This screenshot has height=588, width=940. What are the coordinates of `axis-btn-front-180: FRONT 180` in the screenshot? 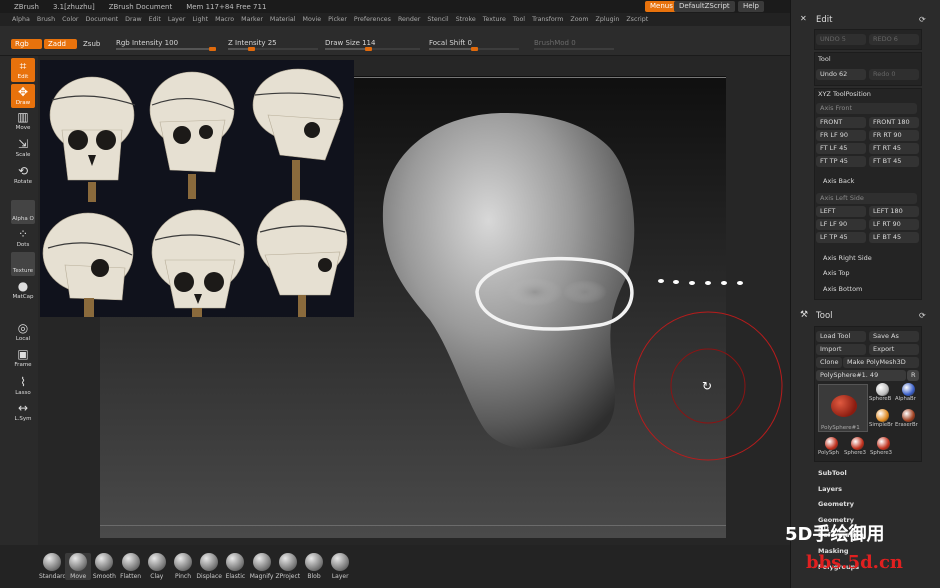 It's located at (894, 122).